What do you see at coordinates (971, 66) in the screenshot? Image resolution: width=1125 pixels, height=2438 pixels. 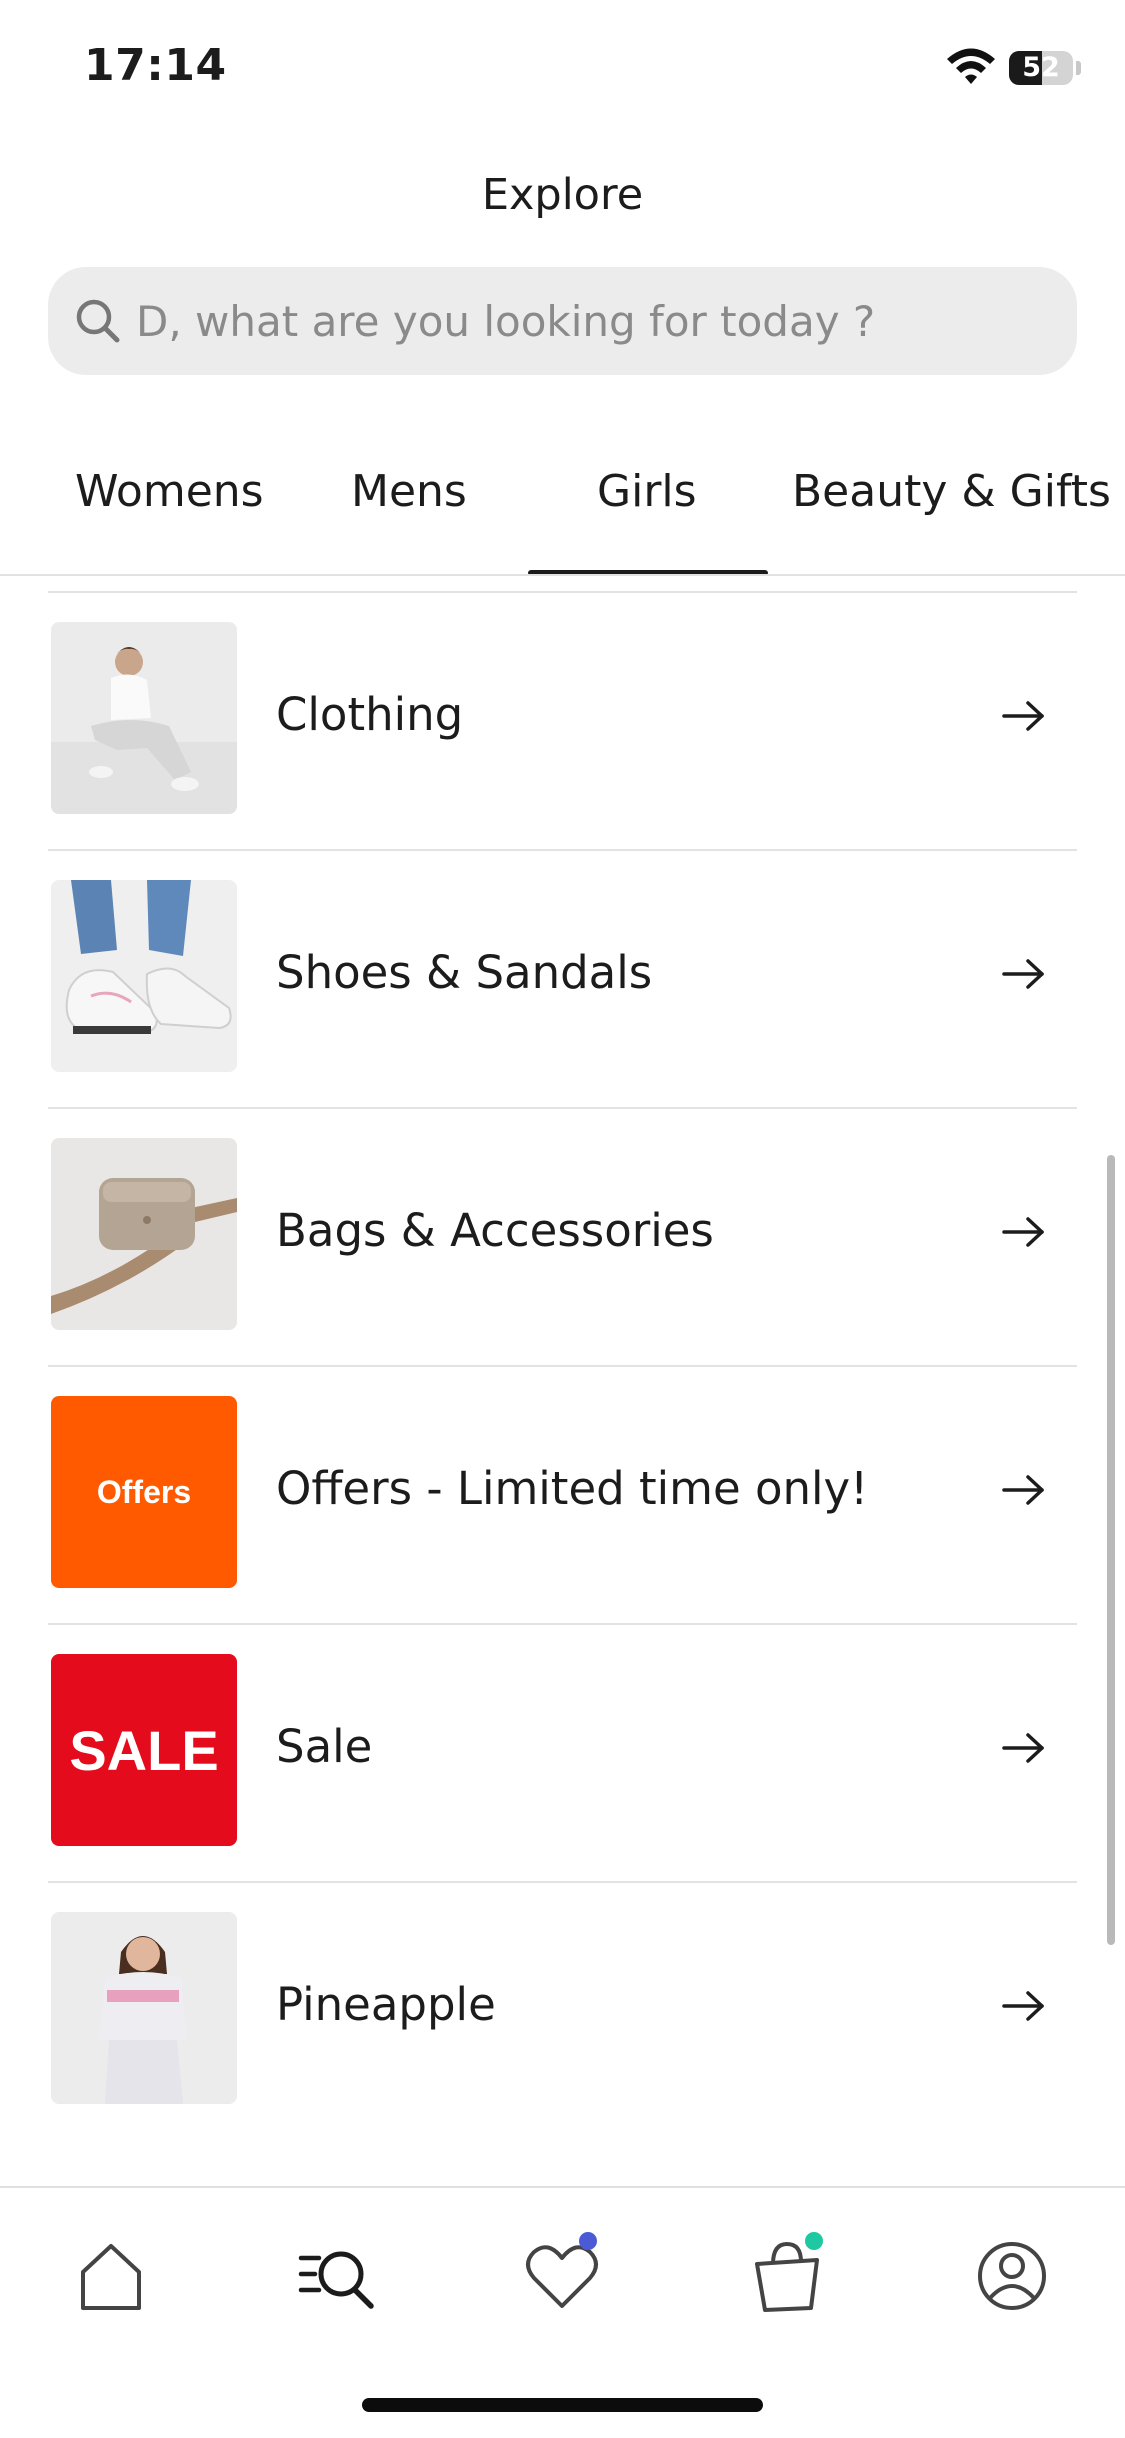 I see `wifi-icon` at bounding box center [971, 66].